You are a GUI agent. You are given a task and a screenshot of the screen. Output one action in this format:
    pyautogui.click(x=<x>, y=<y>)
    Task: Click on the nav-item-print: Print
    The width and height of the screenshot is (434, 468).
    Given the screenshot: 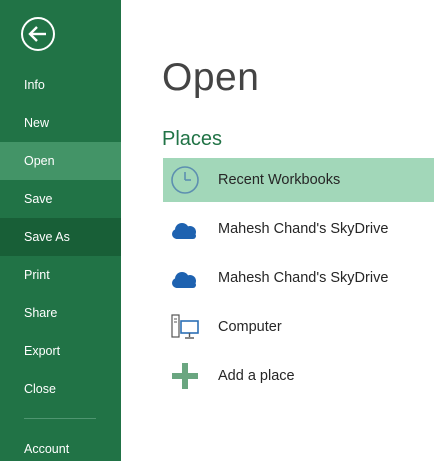 What is the action you would take?
    pyautogui.click(x=60, y=275)
    